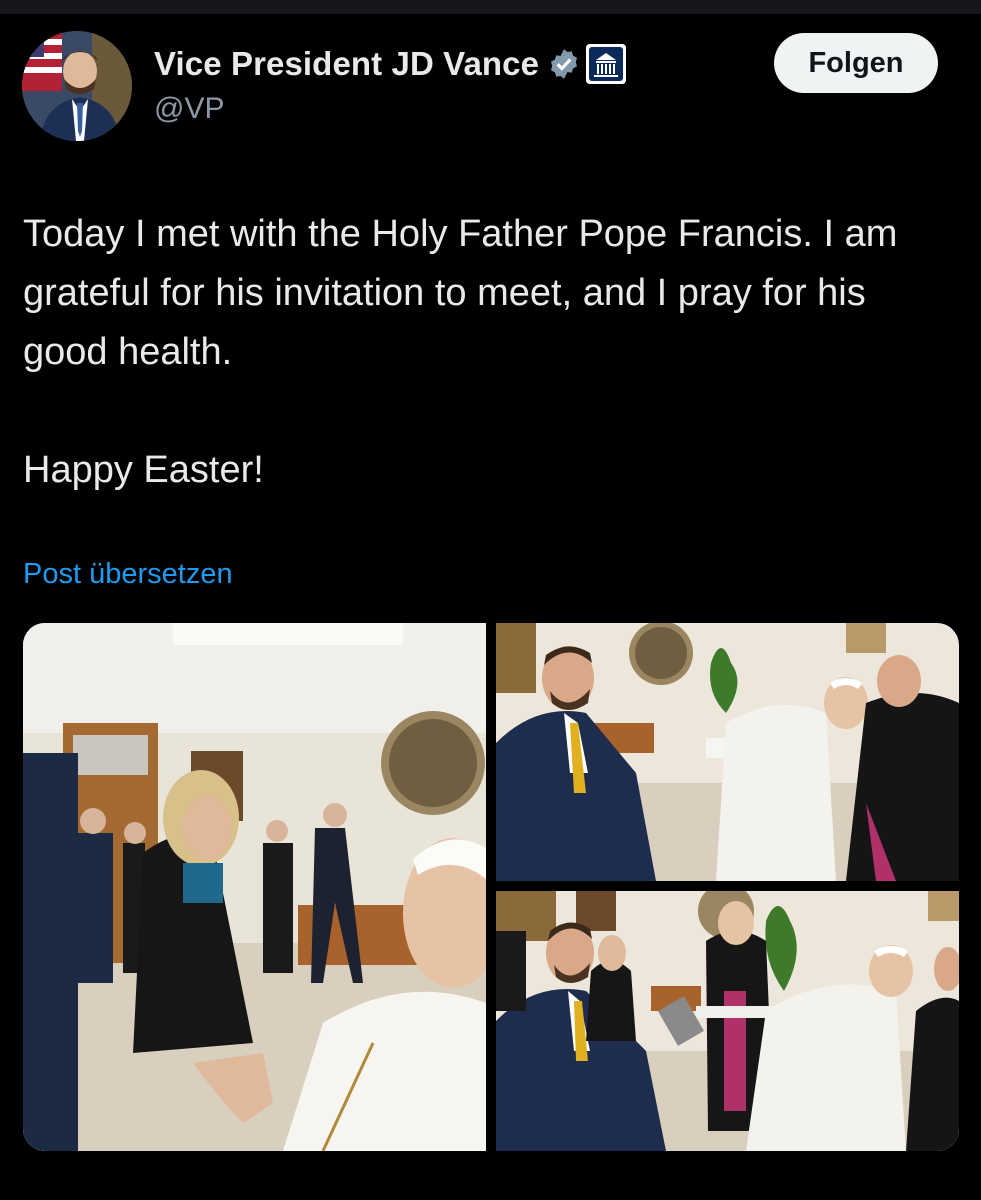 This screenshot has height=1200, width=981. What do you see at coordinates (128, 574) in the screenshot?
I see `translate-post-link: Post übersetzen` at bounding box center [128, 574].